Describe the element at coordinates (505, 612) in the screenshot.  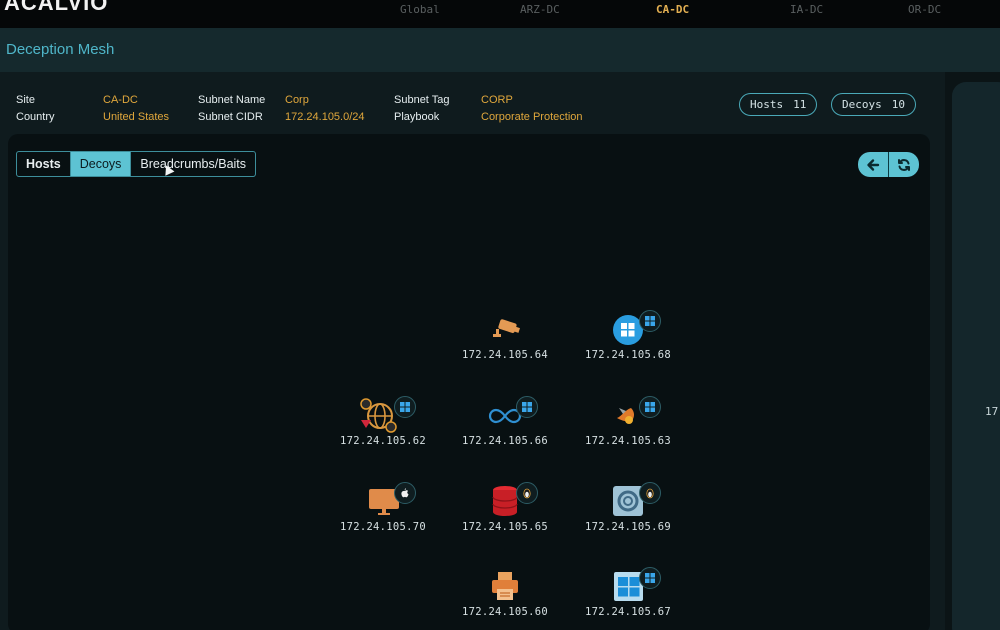
I see `decoy-ip: 172.24.105.60` at that location.